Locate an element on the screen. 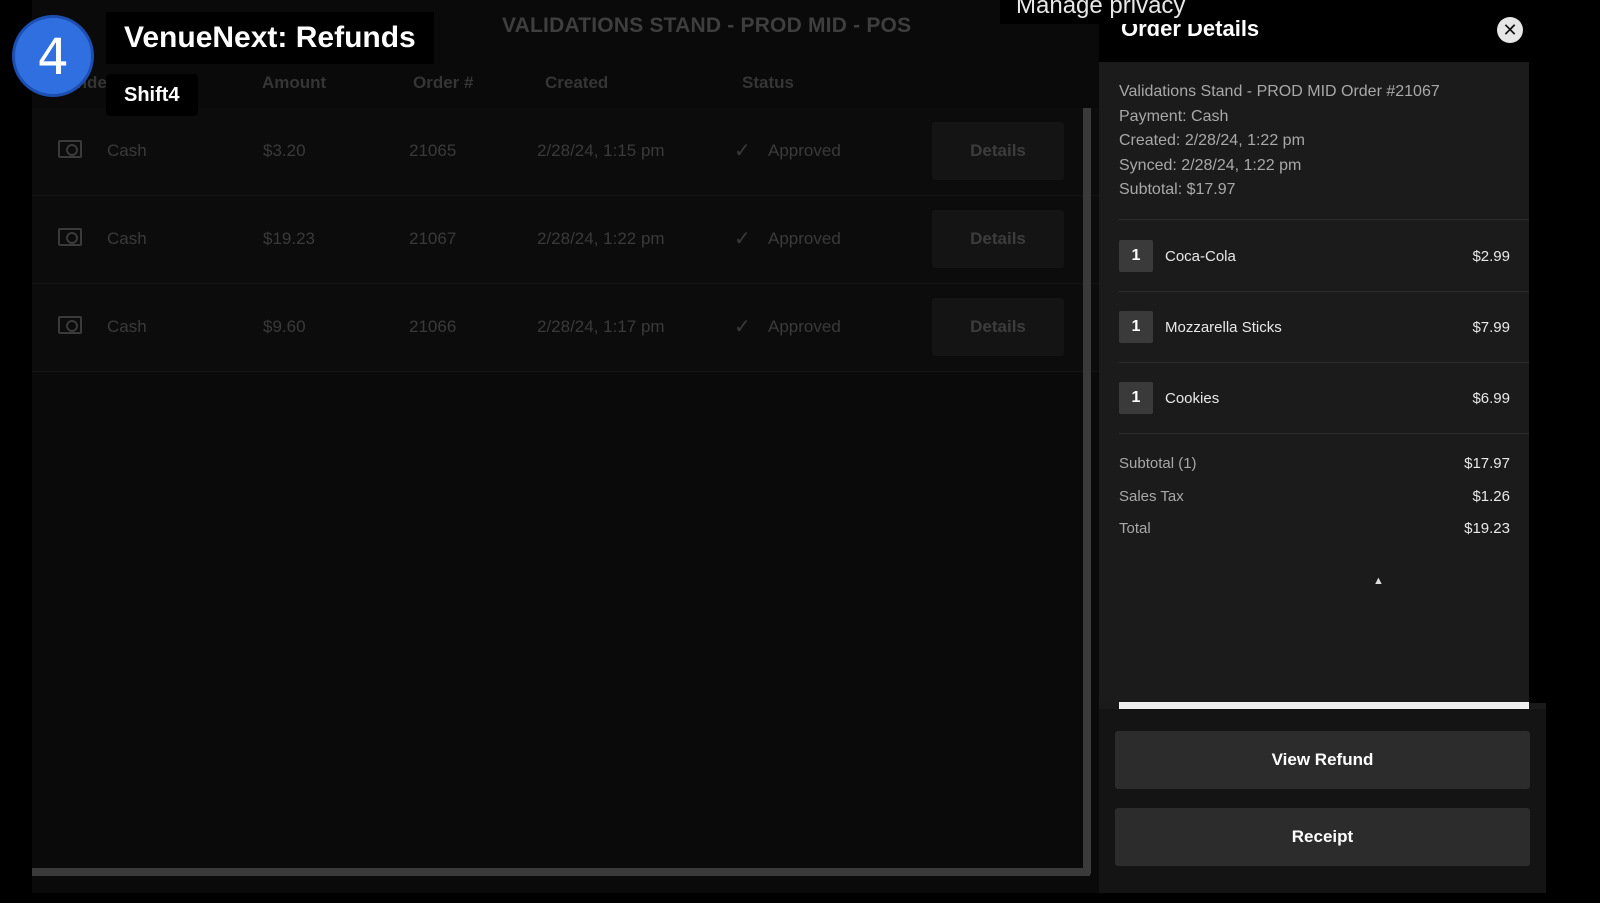 The image size is (1600, 903). order-cell: 21065 is located at coordinates (433, 150).